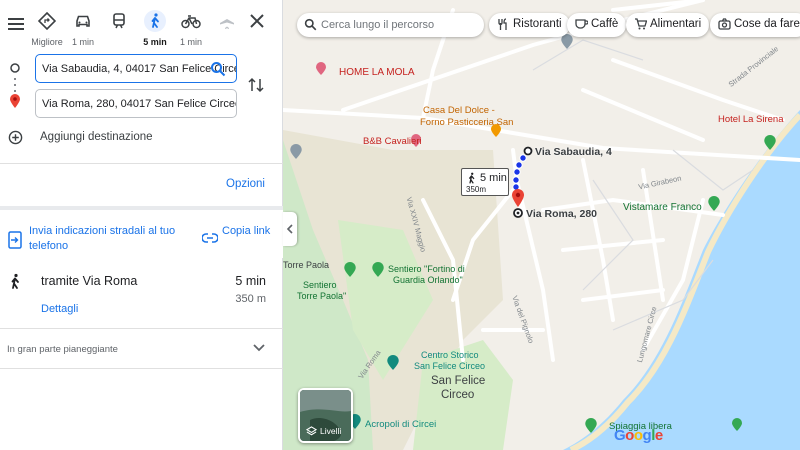 This screenshot has height=450, width=800. Describe the element at coordinates (227, 21) in the screenshot. I see `airplane-icon` at that location.